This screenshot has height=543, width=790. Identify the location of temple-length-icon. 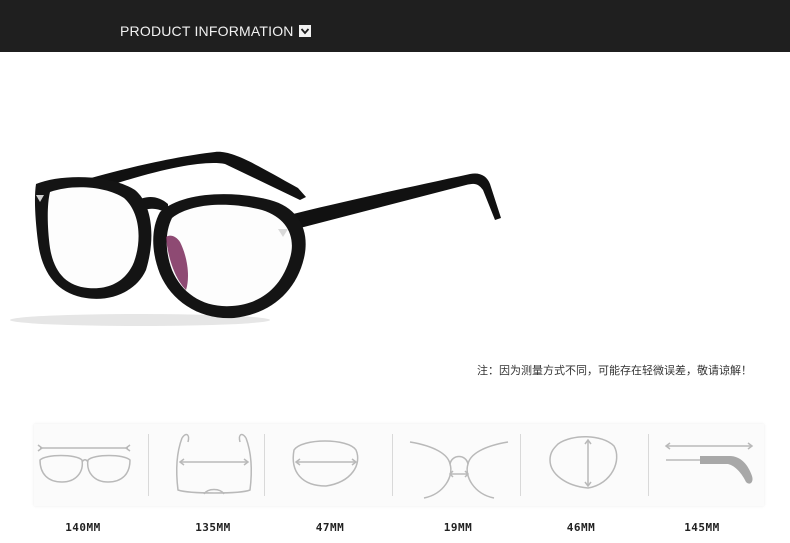
(718, 465).